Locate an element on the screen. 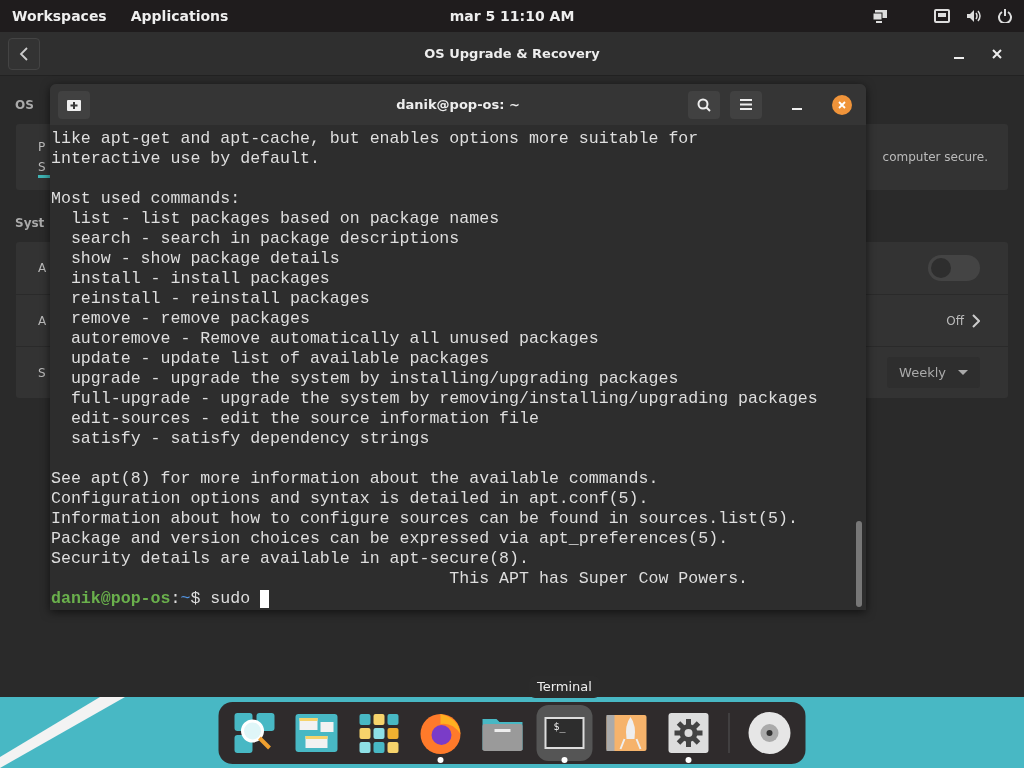  terminal-line: Configuration options and syntax is detailed in apt.conf(5). is located at coordinates (350, 499).